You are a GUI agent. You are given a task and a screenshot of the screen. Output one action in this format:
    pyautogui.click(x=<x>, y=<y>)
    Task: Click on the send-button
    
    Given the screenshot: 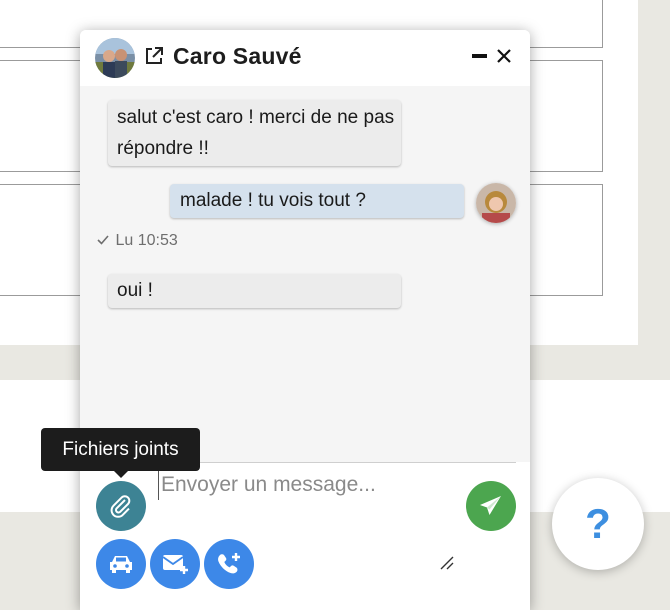 What is the action you would take?
    pyautogui.click(x=491, y=506)
    